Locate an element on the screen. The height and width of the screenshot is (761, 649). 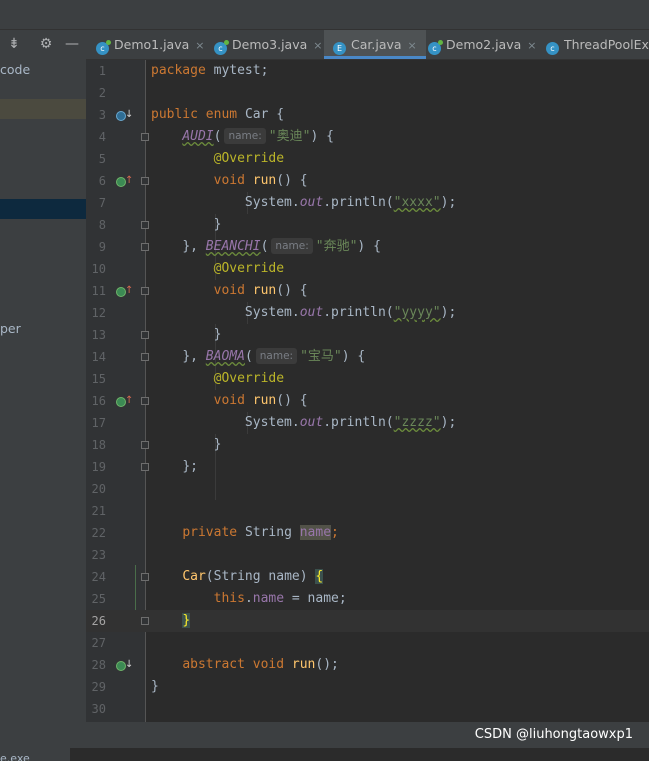
code-line: 10 @Override is located at coordinates (367, 269).